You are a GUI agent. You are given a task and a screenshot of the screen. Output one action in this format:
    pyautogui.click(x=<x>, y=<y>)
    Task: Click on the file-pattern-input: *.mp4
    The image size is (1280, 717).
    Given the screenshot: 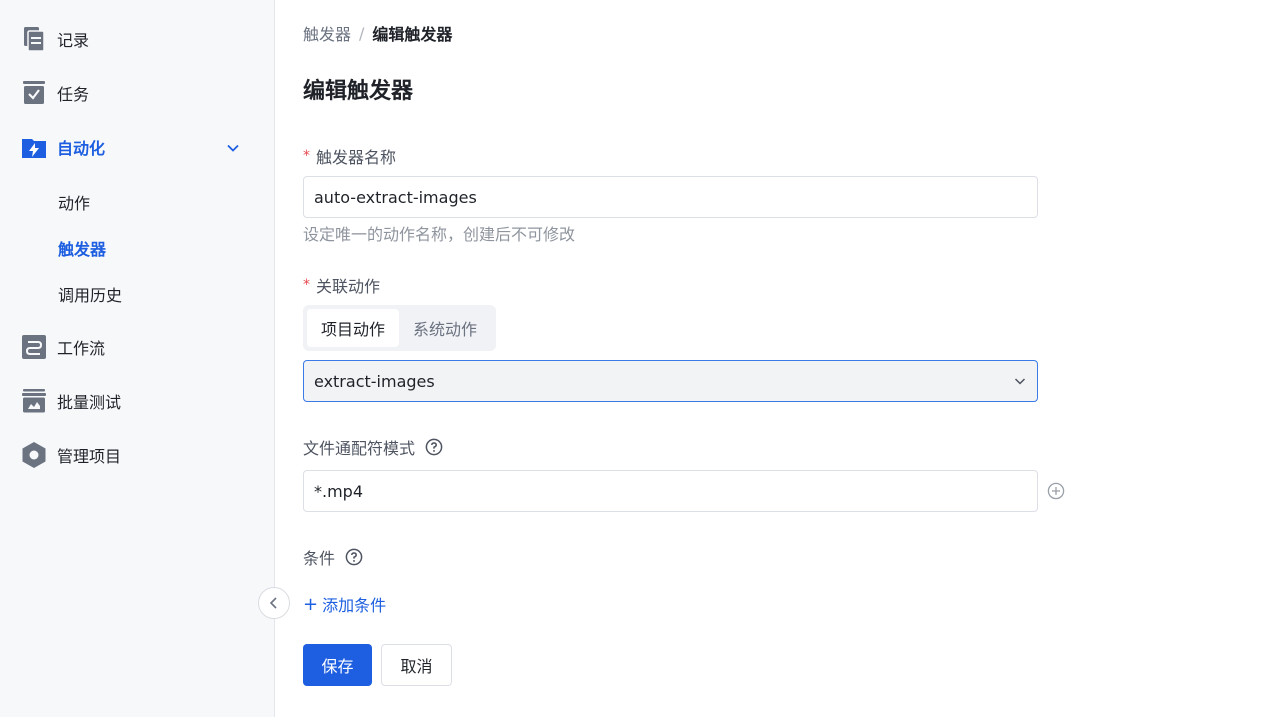 What is the action you would take?
    pyautogui.click(x=670, y=491)
    